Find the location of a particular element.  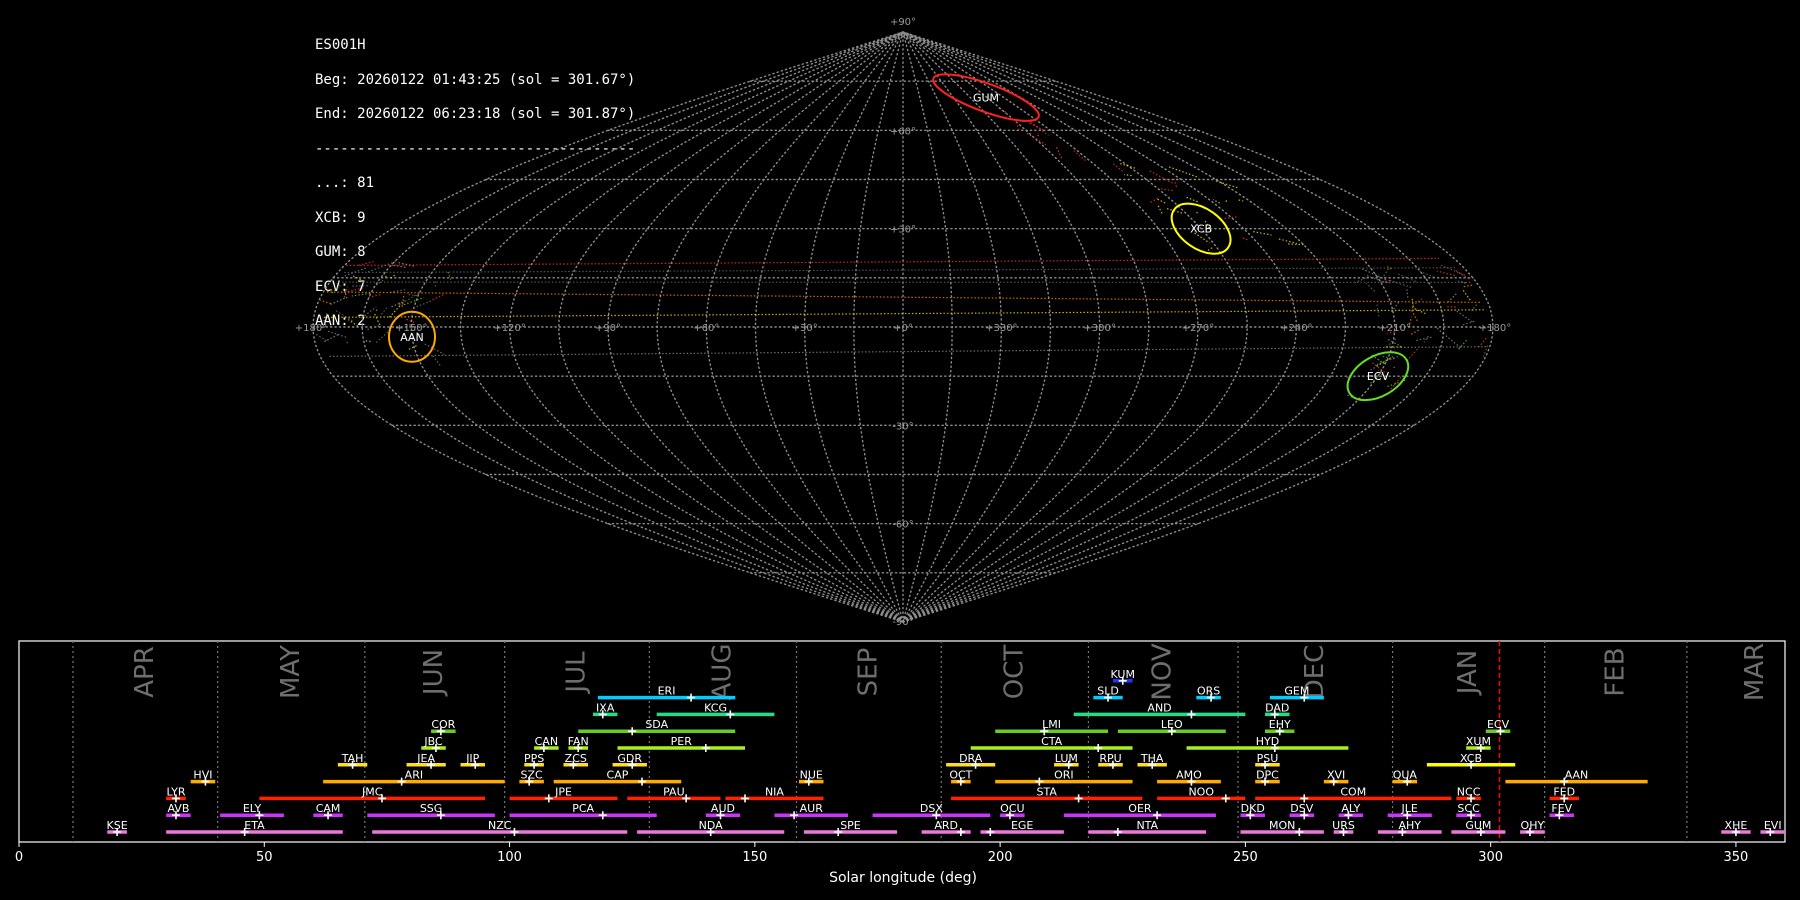

bar-label: FAN is located at coordinates (578, 741).